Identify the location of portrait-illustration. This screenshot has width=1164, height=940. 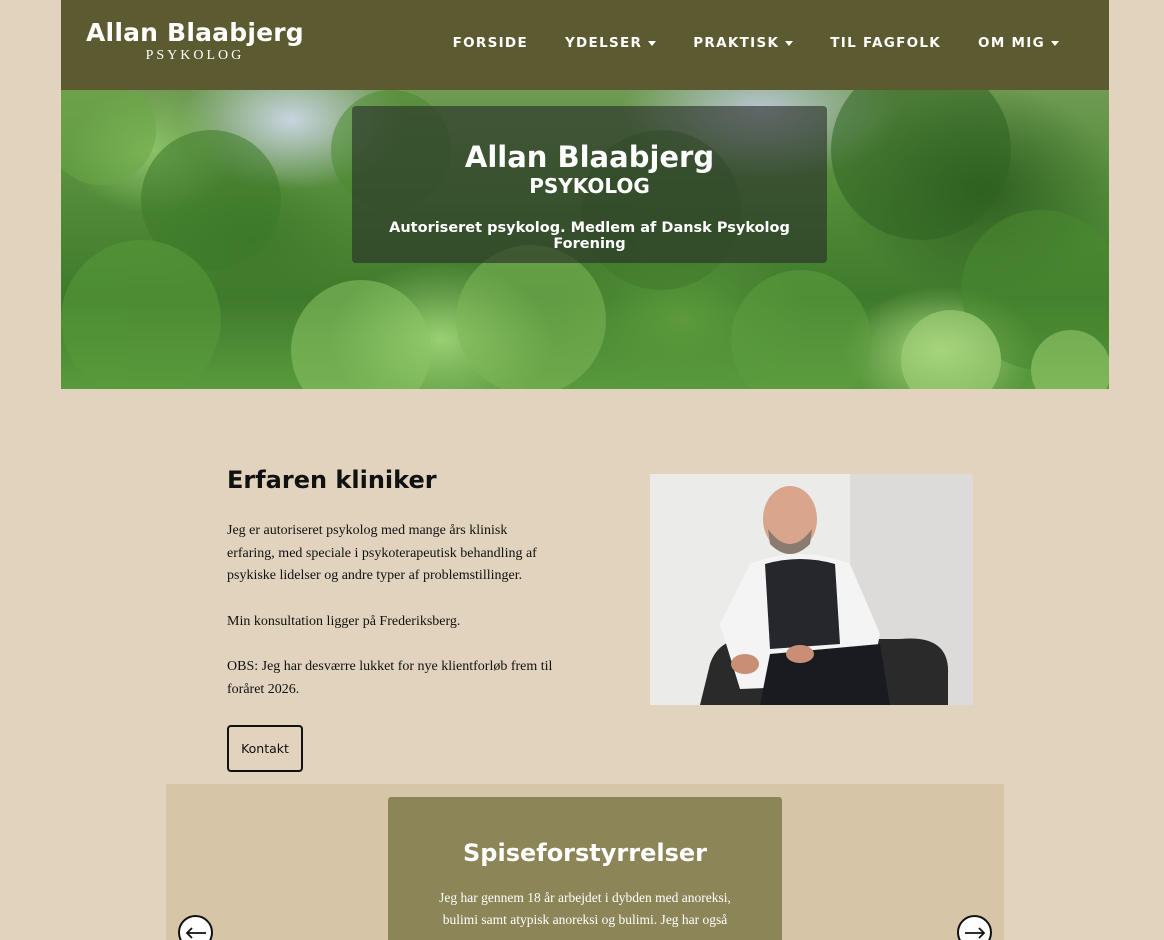
(811, 589).